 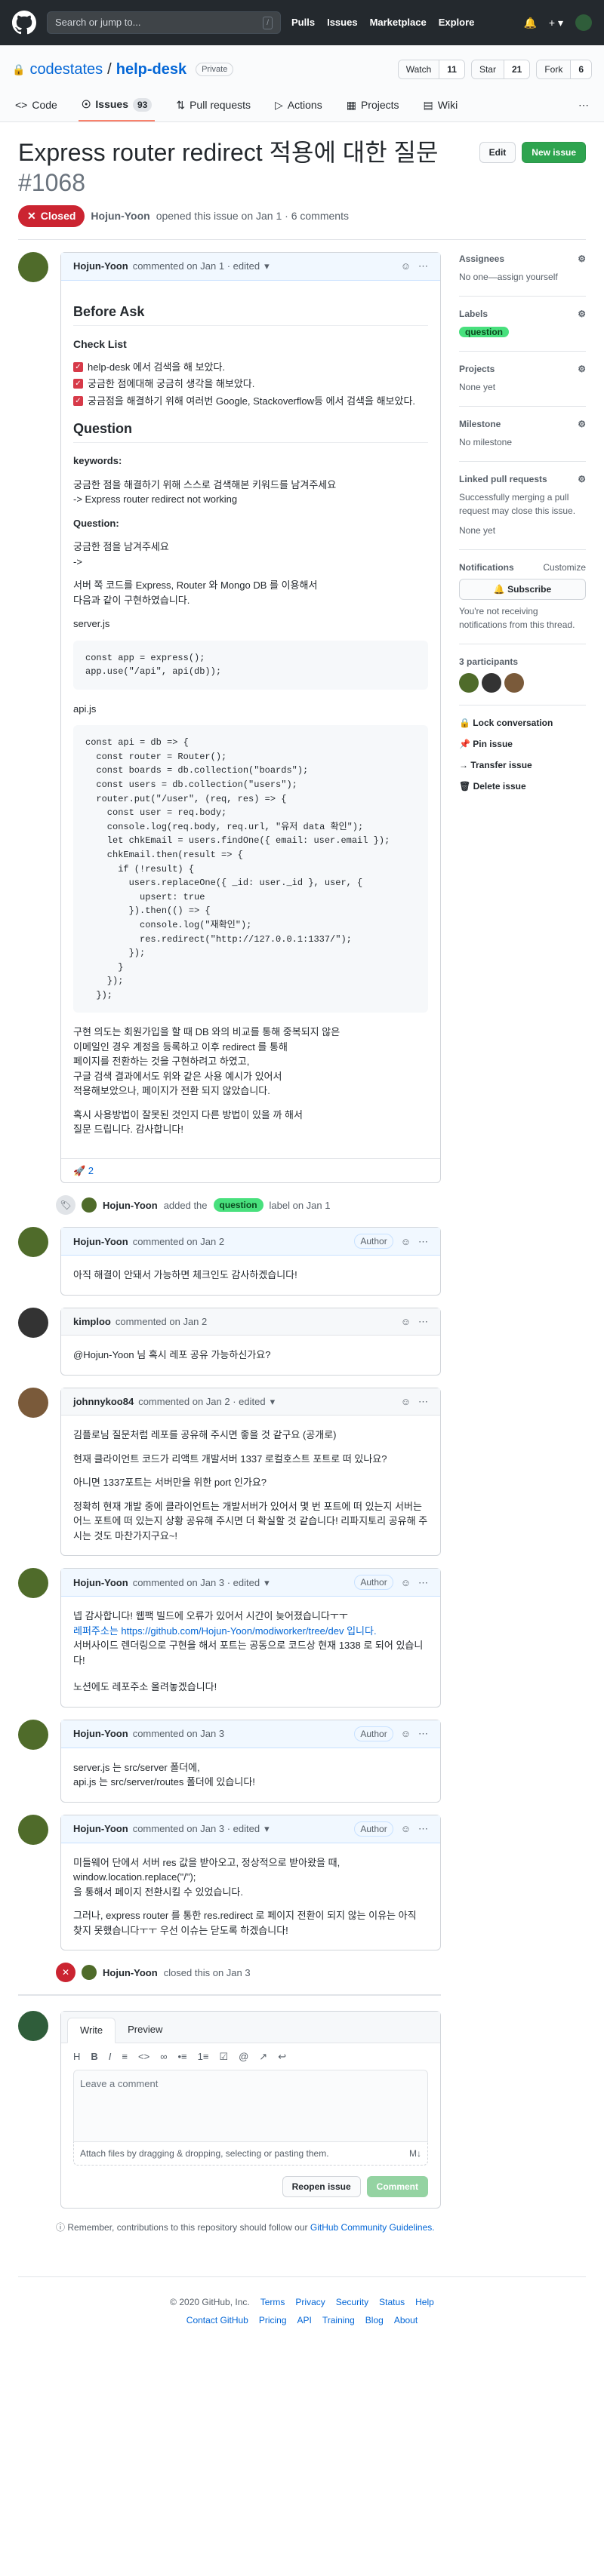 I want to click on quote-icon: ≡, so click(x=125, y=2056).